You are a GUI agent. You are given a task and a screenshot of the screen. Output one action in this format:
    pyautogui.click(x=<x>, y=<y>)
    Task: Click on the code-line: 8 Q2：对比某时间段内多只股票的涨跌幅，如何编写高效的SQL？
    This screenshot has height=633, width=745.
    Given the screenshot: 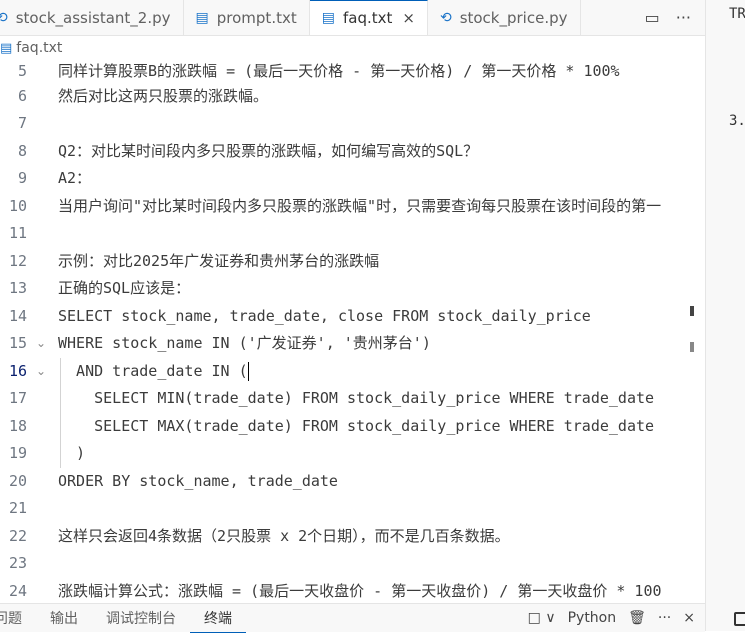 What is the action you would take?
    pyautogui.click(x=352, y=151)
    